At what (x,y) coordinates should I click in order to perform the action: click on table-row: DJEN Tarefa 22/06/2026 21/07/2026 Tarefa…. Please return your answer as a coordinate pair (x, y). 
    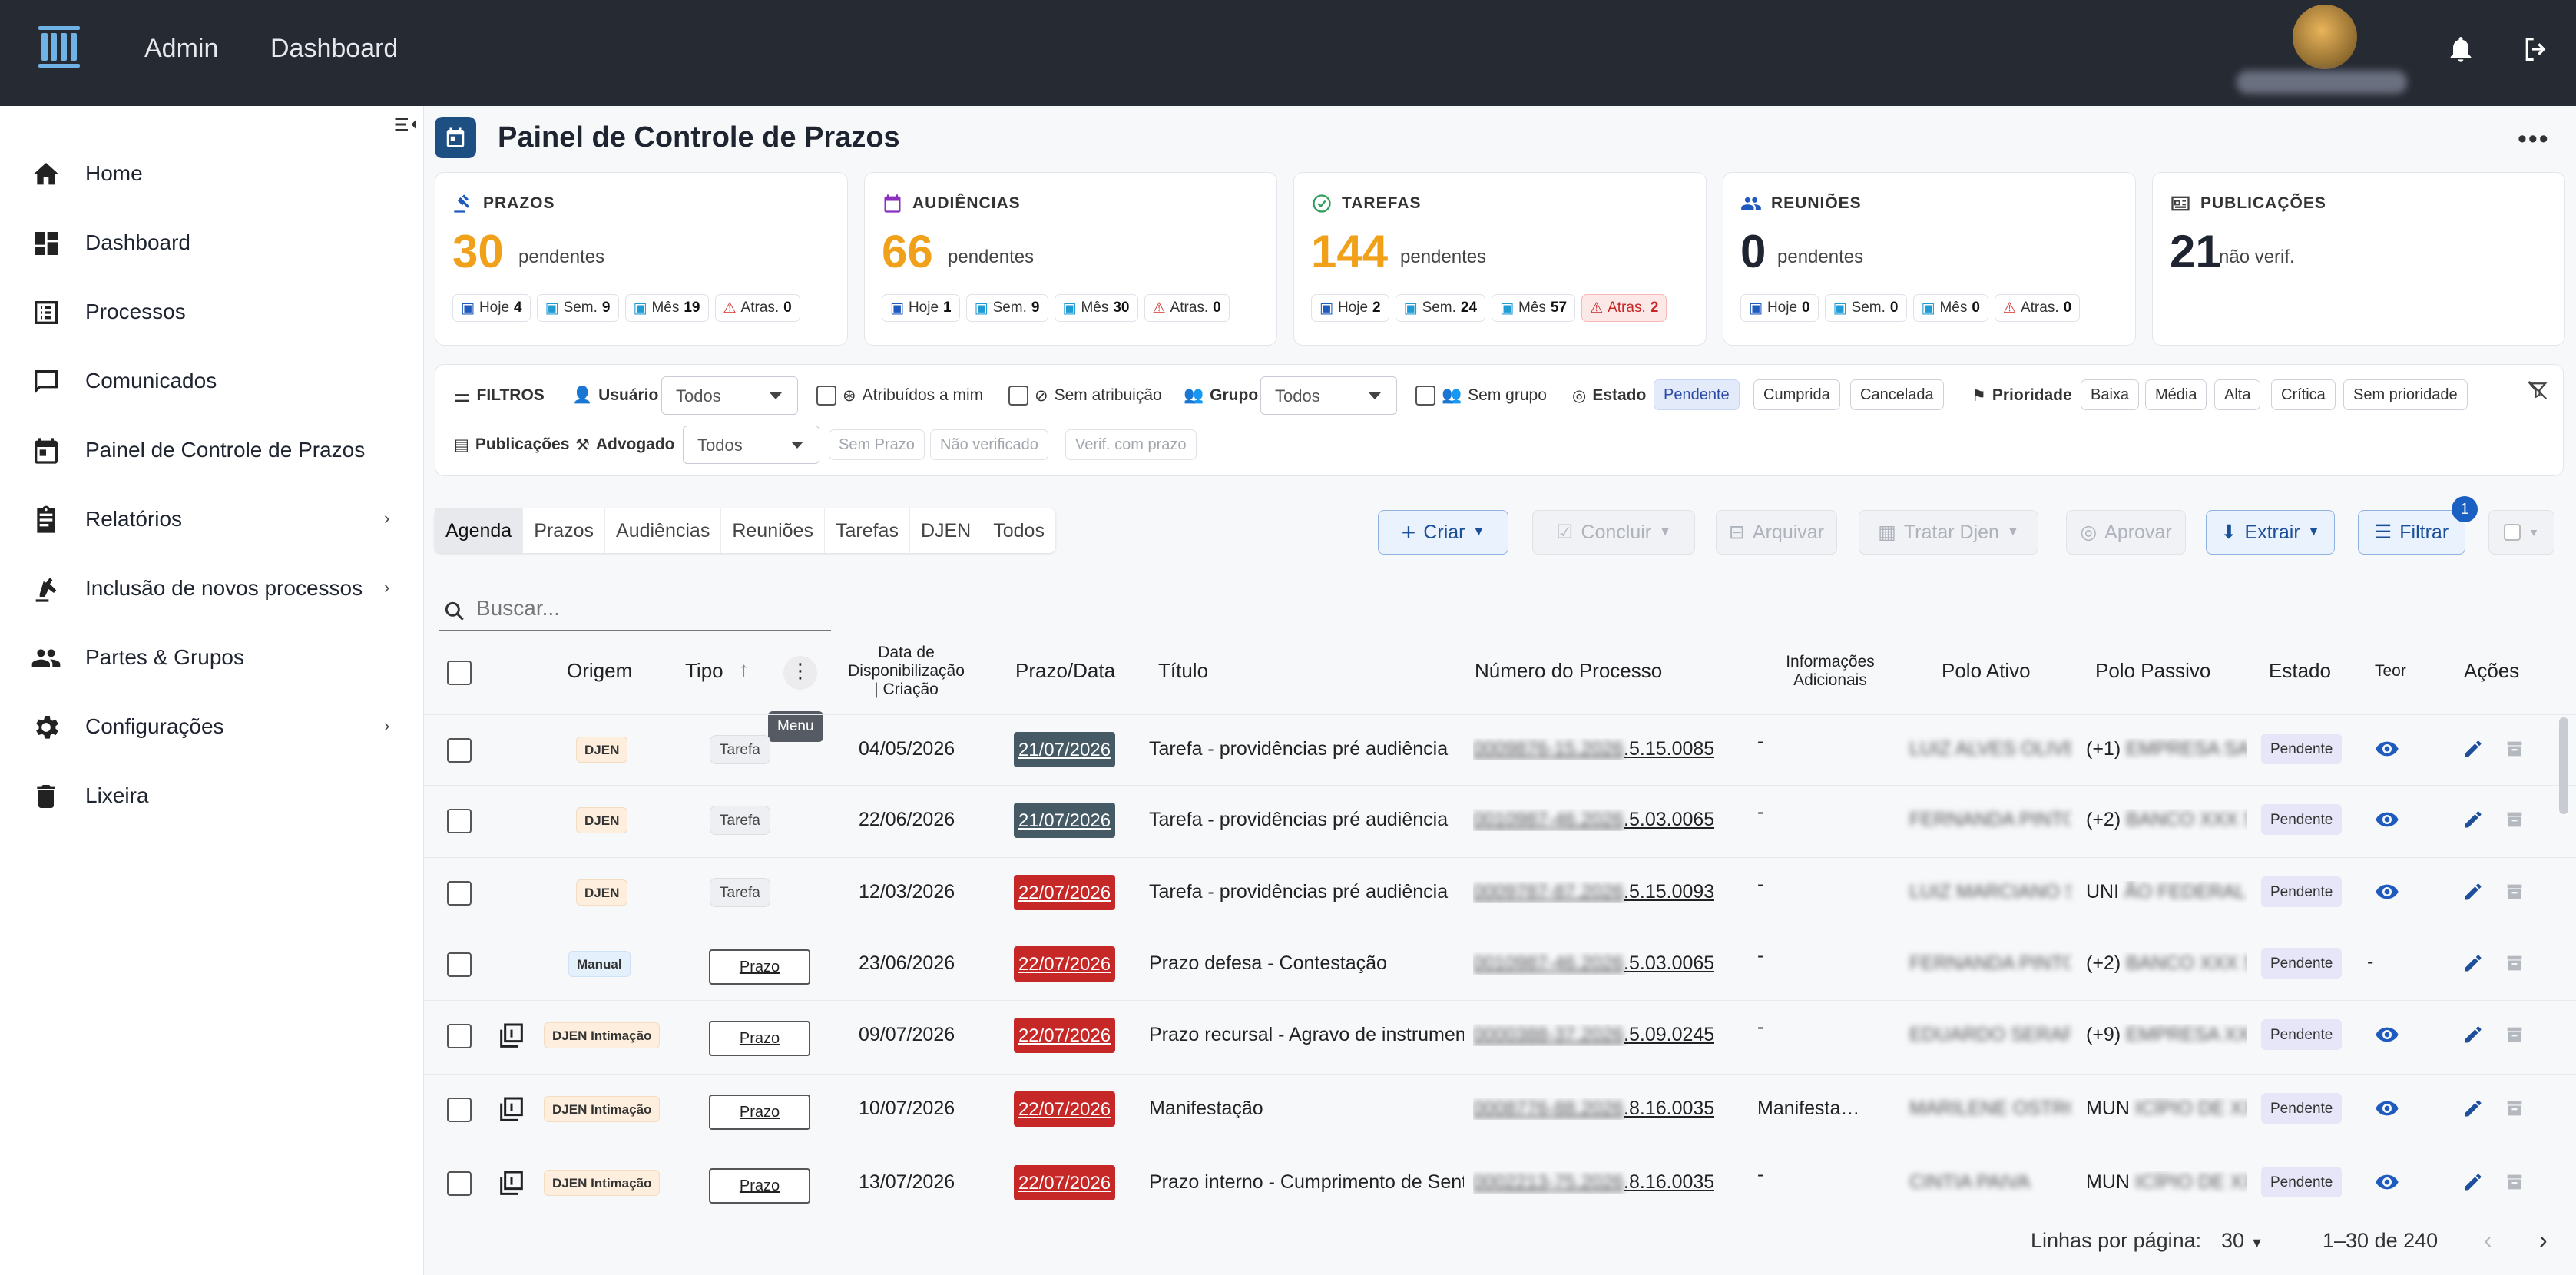
    Looking at the image, I should click on (1500, 819).